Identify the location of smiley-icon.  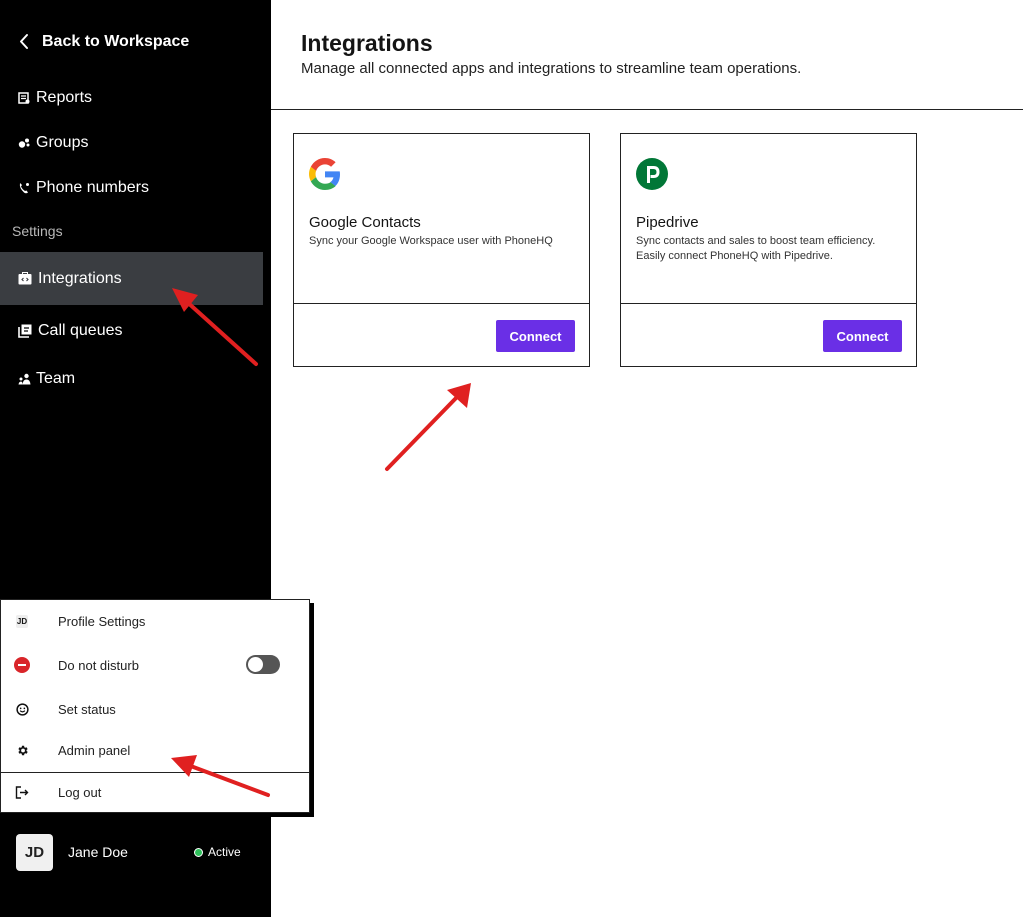
(22, 709).